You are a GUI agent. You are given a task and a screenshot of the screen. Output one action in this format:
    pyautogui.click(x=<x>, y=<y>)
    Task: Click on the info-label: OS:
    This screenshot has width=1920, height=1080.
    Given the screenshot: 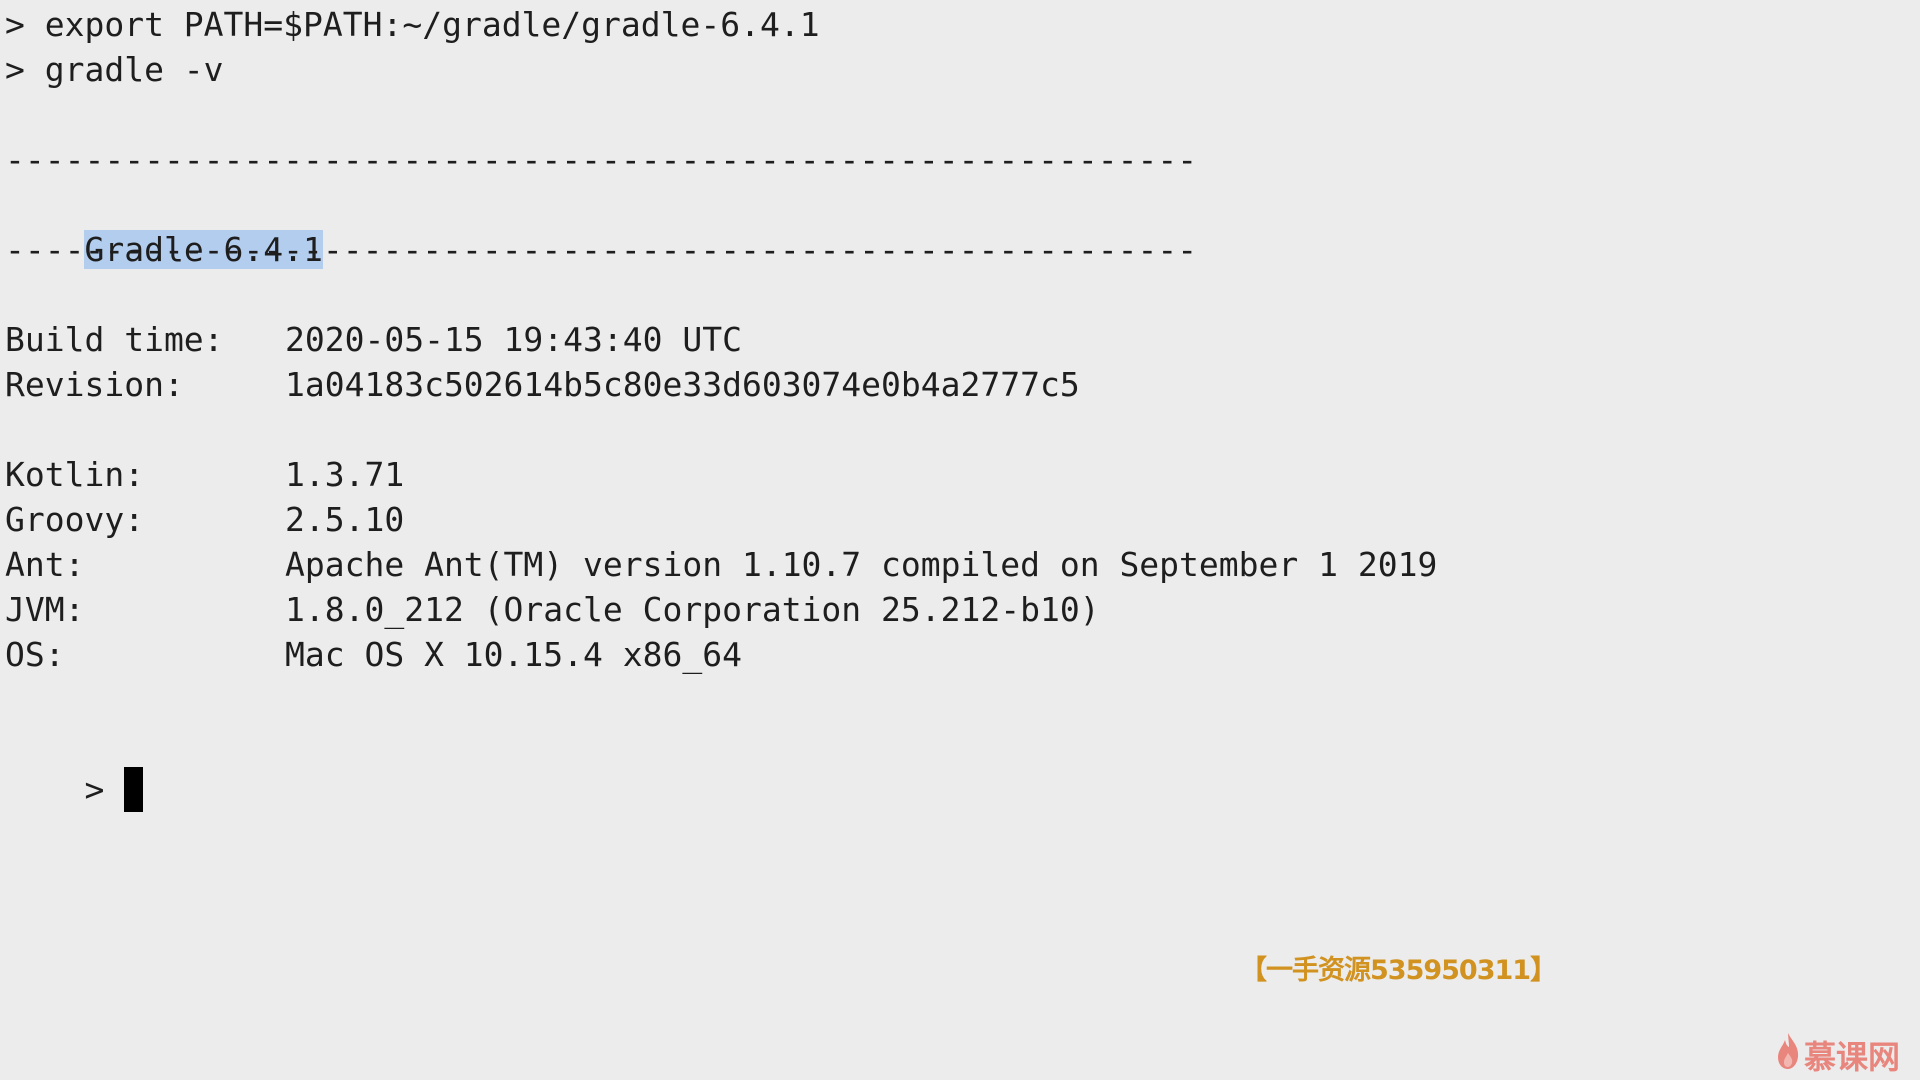 What is the action you would take?
    pyautogui.click(x=35, y=654)
    